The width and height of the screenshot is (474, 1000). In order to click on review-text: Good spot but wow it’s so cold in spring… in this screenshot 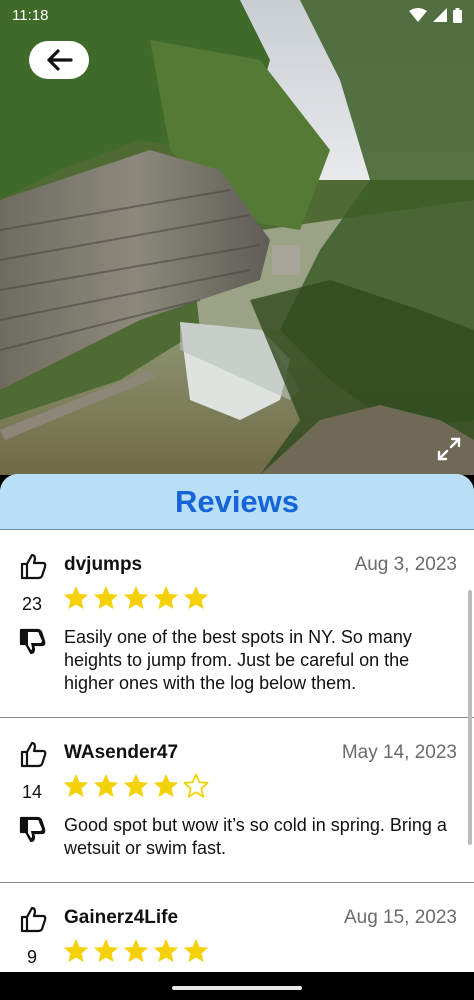, I will do `click(255, 836)`.